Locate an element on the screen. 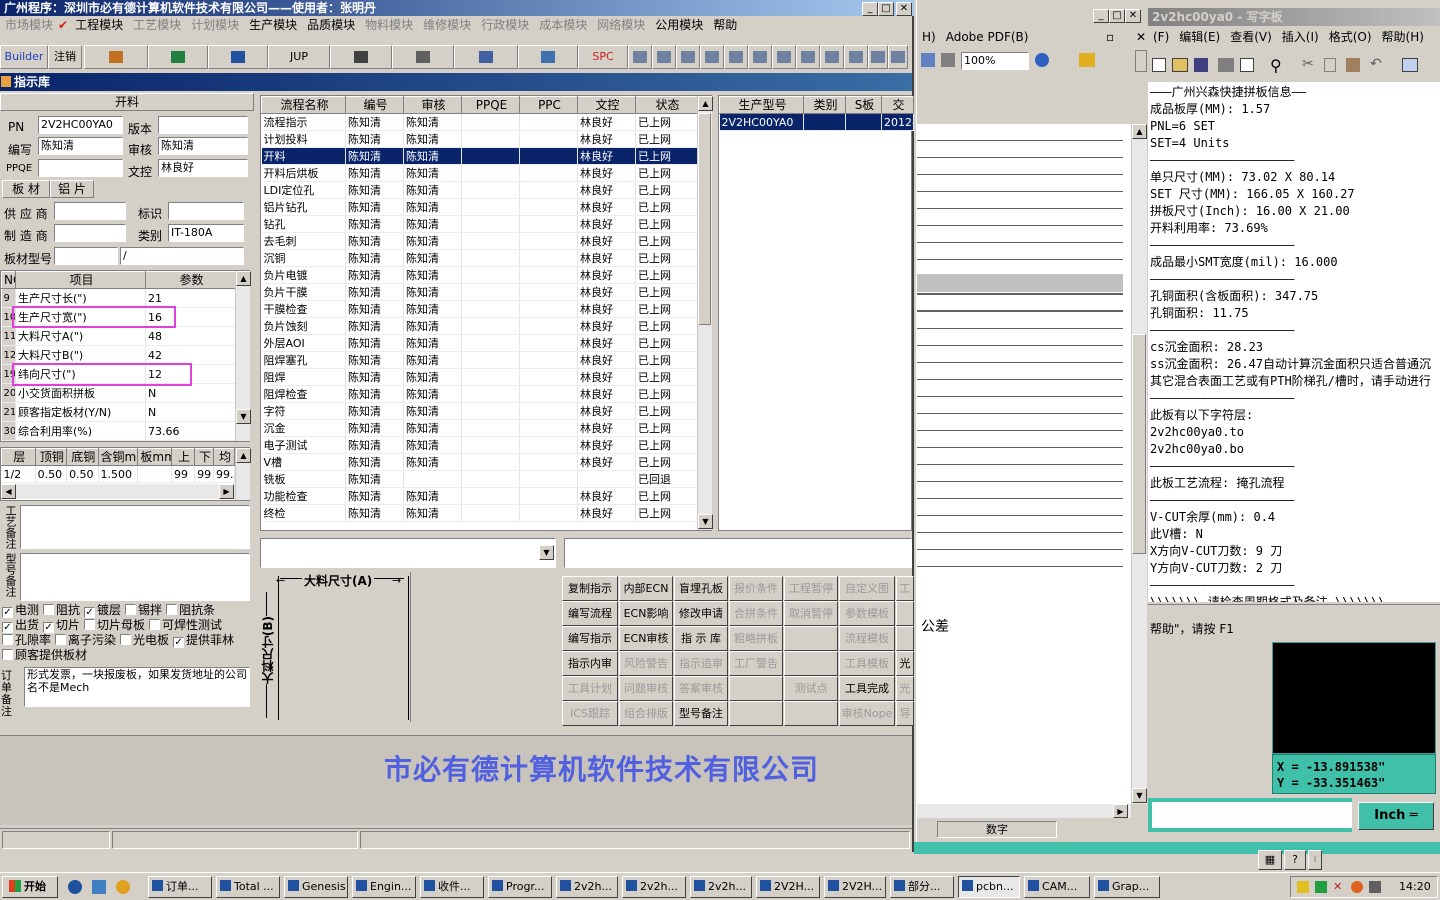  action-button-9: 修改申请 is located at coordinates (701, 613).